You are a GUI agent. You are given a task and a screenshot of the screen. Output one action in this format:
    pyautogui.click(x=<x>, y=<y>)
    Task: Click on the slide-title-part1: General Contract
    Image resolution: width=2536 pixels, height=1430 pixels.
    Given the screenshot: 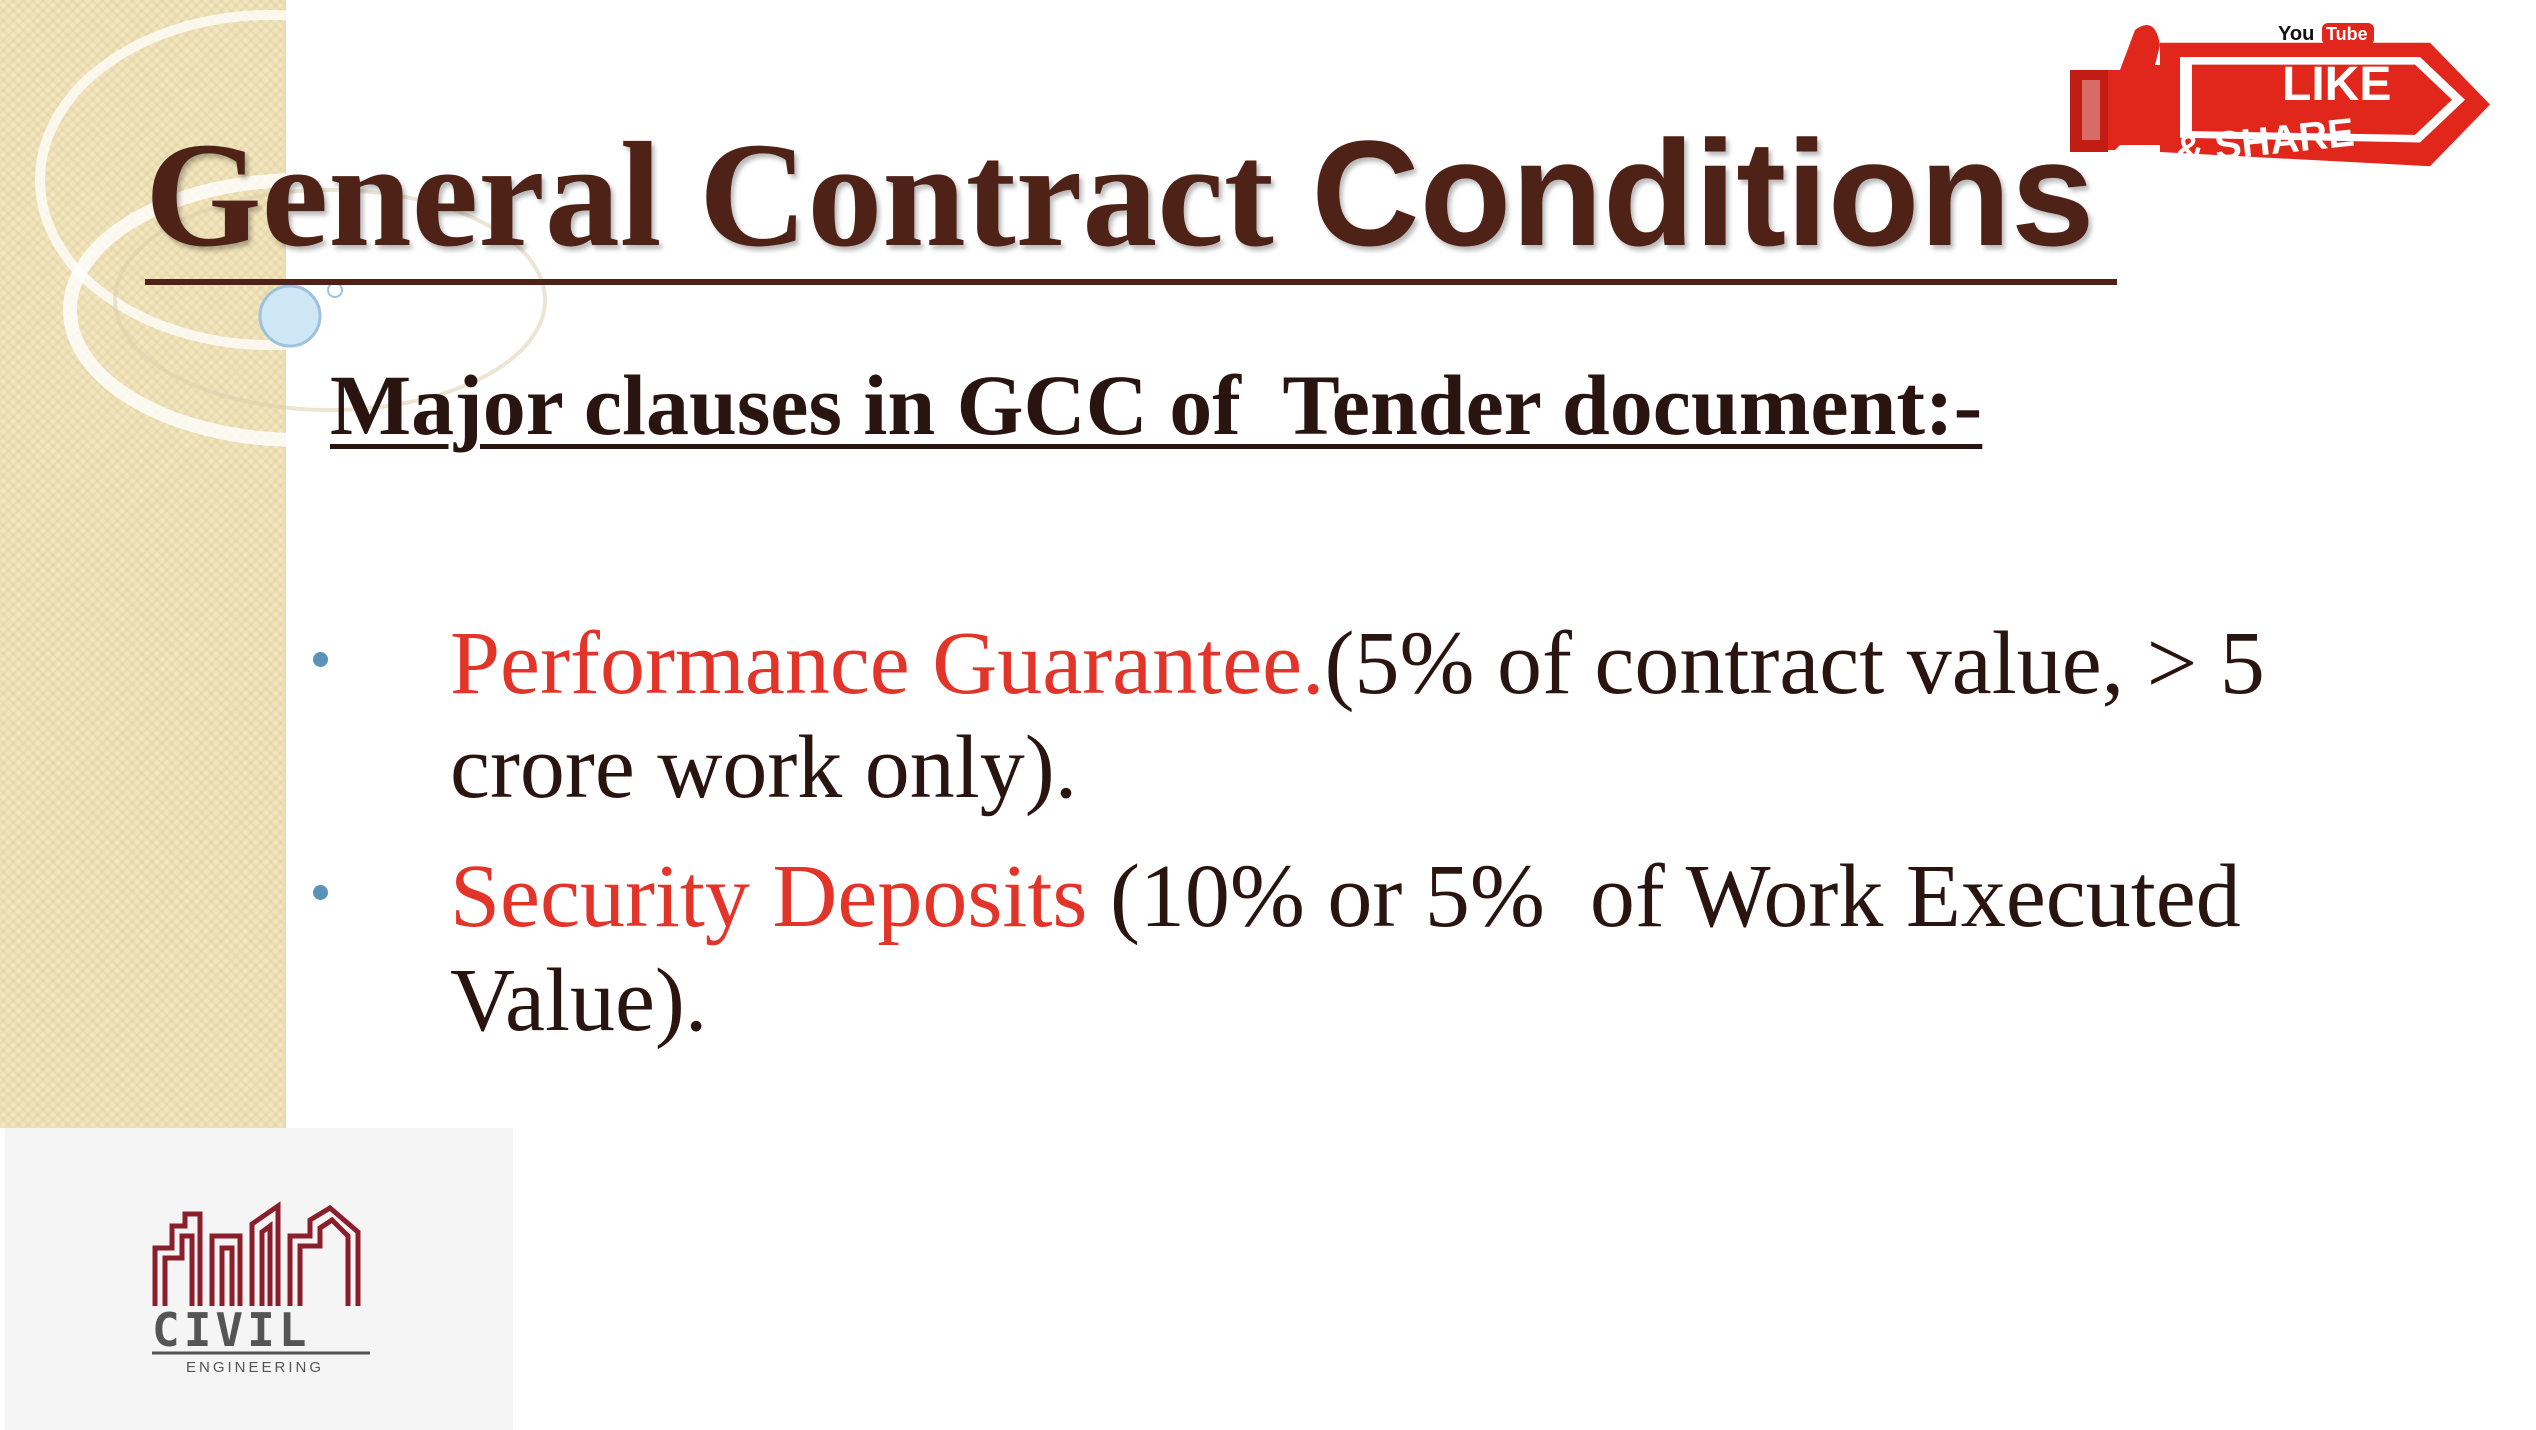 What is the action you would take?
    pyautogui.click(x=728, y=195)
    